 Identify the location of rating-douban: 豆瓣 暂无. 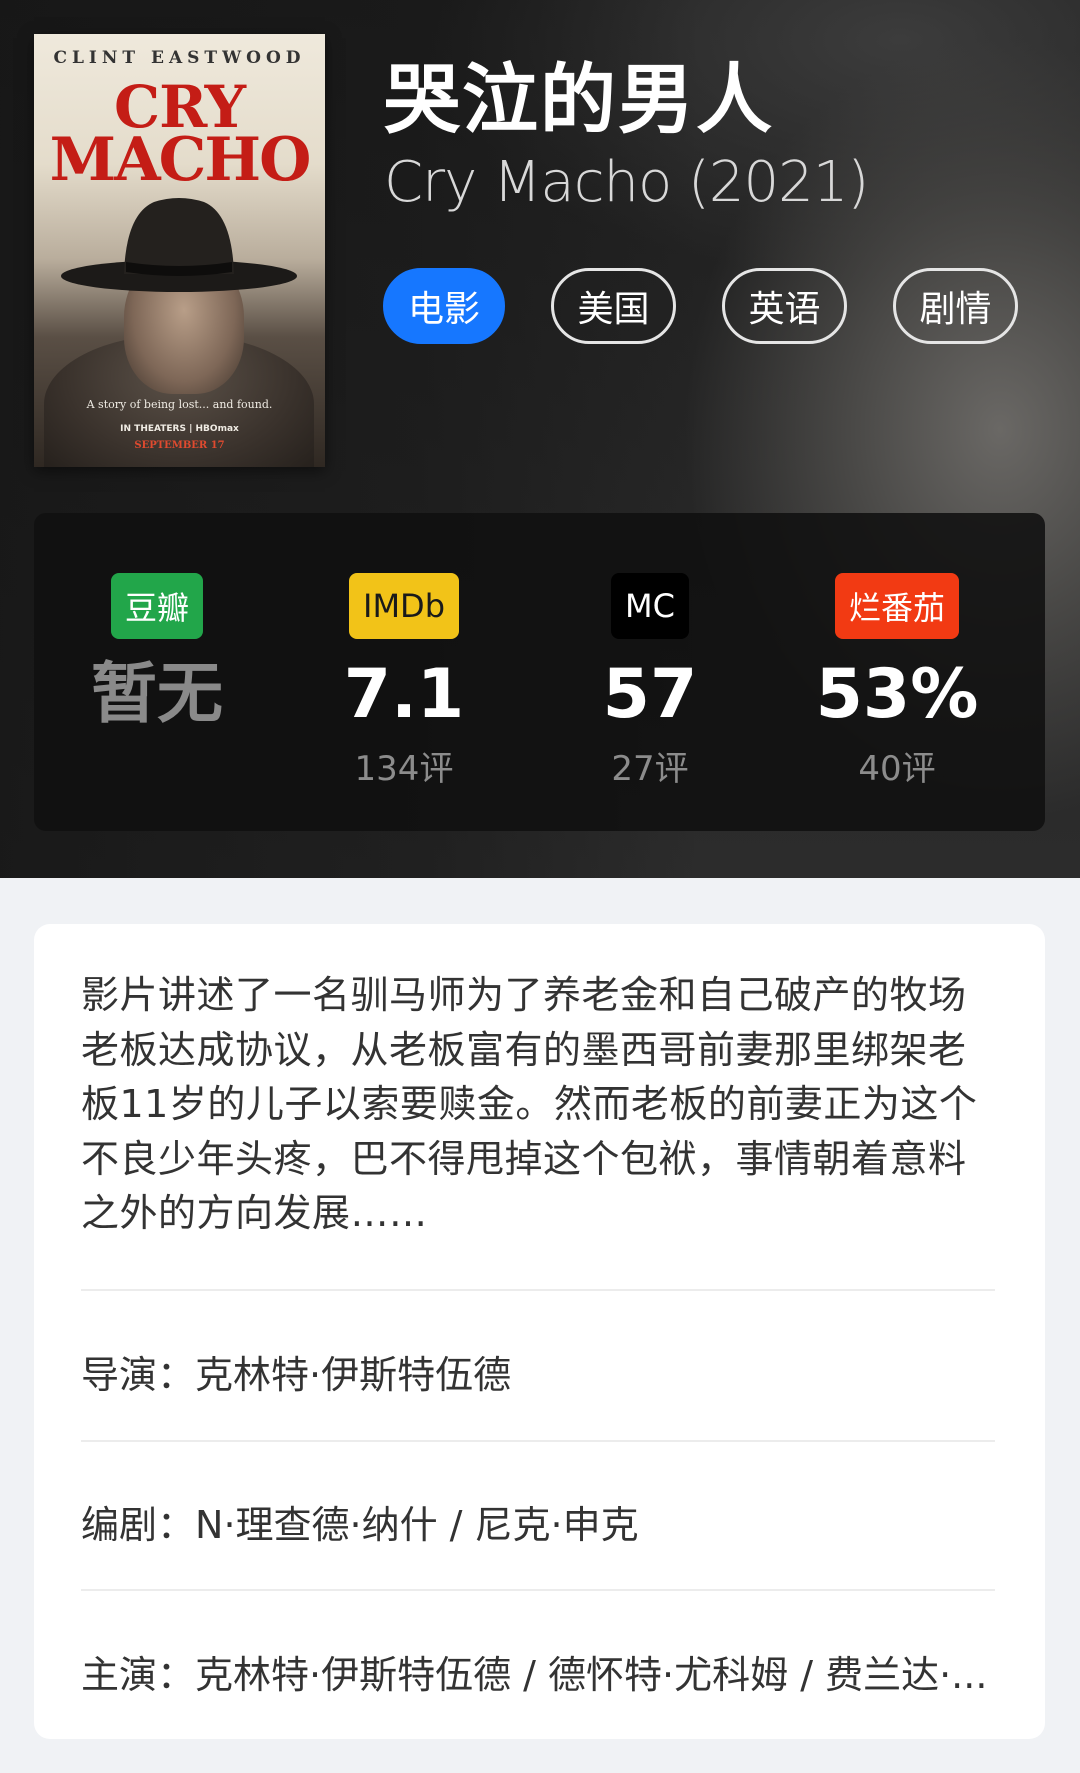
(157, 672).